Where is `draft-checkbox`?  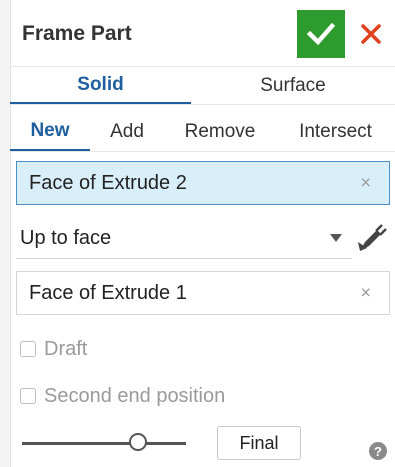
draft-checkbox is located at coordinates (28, 349).